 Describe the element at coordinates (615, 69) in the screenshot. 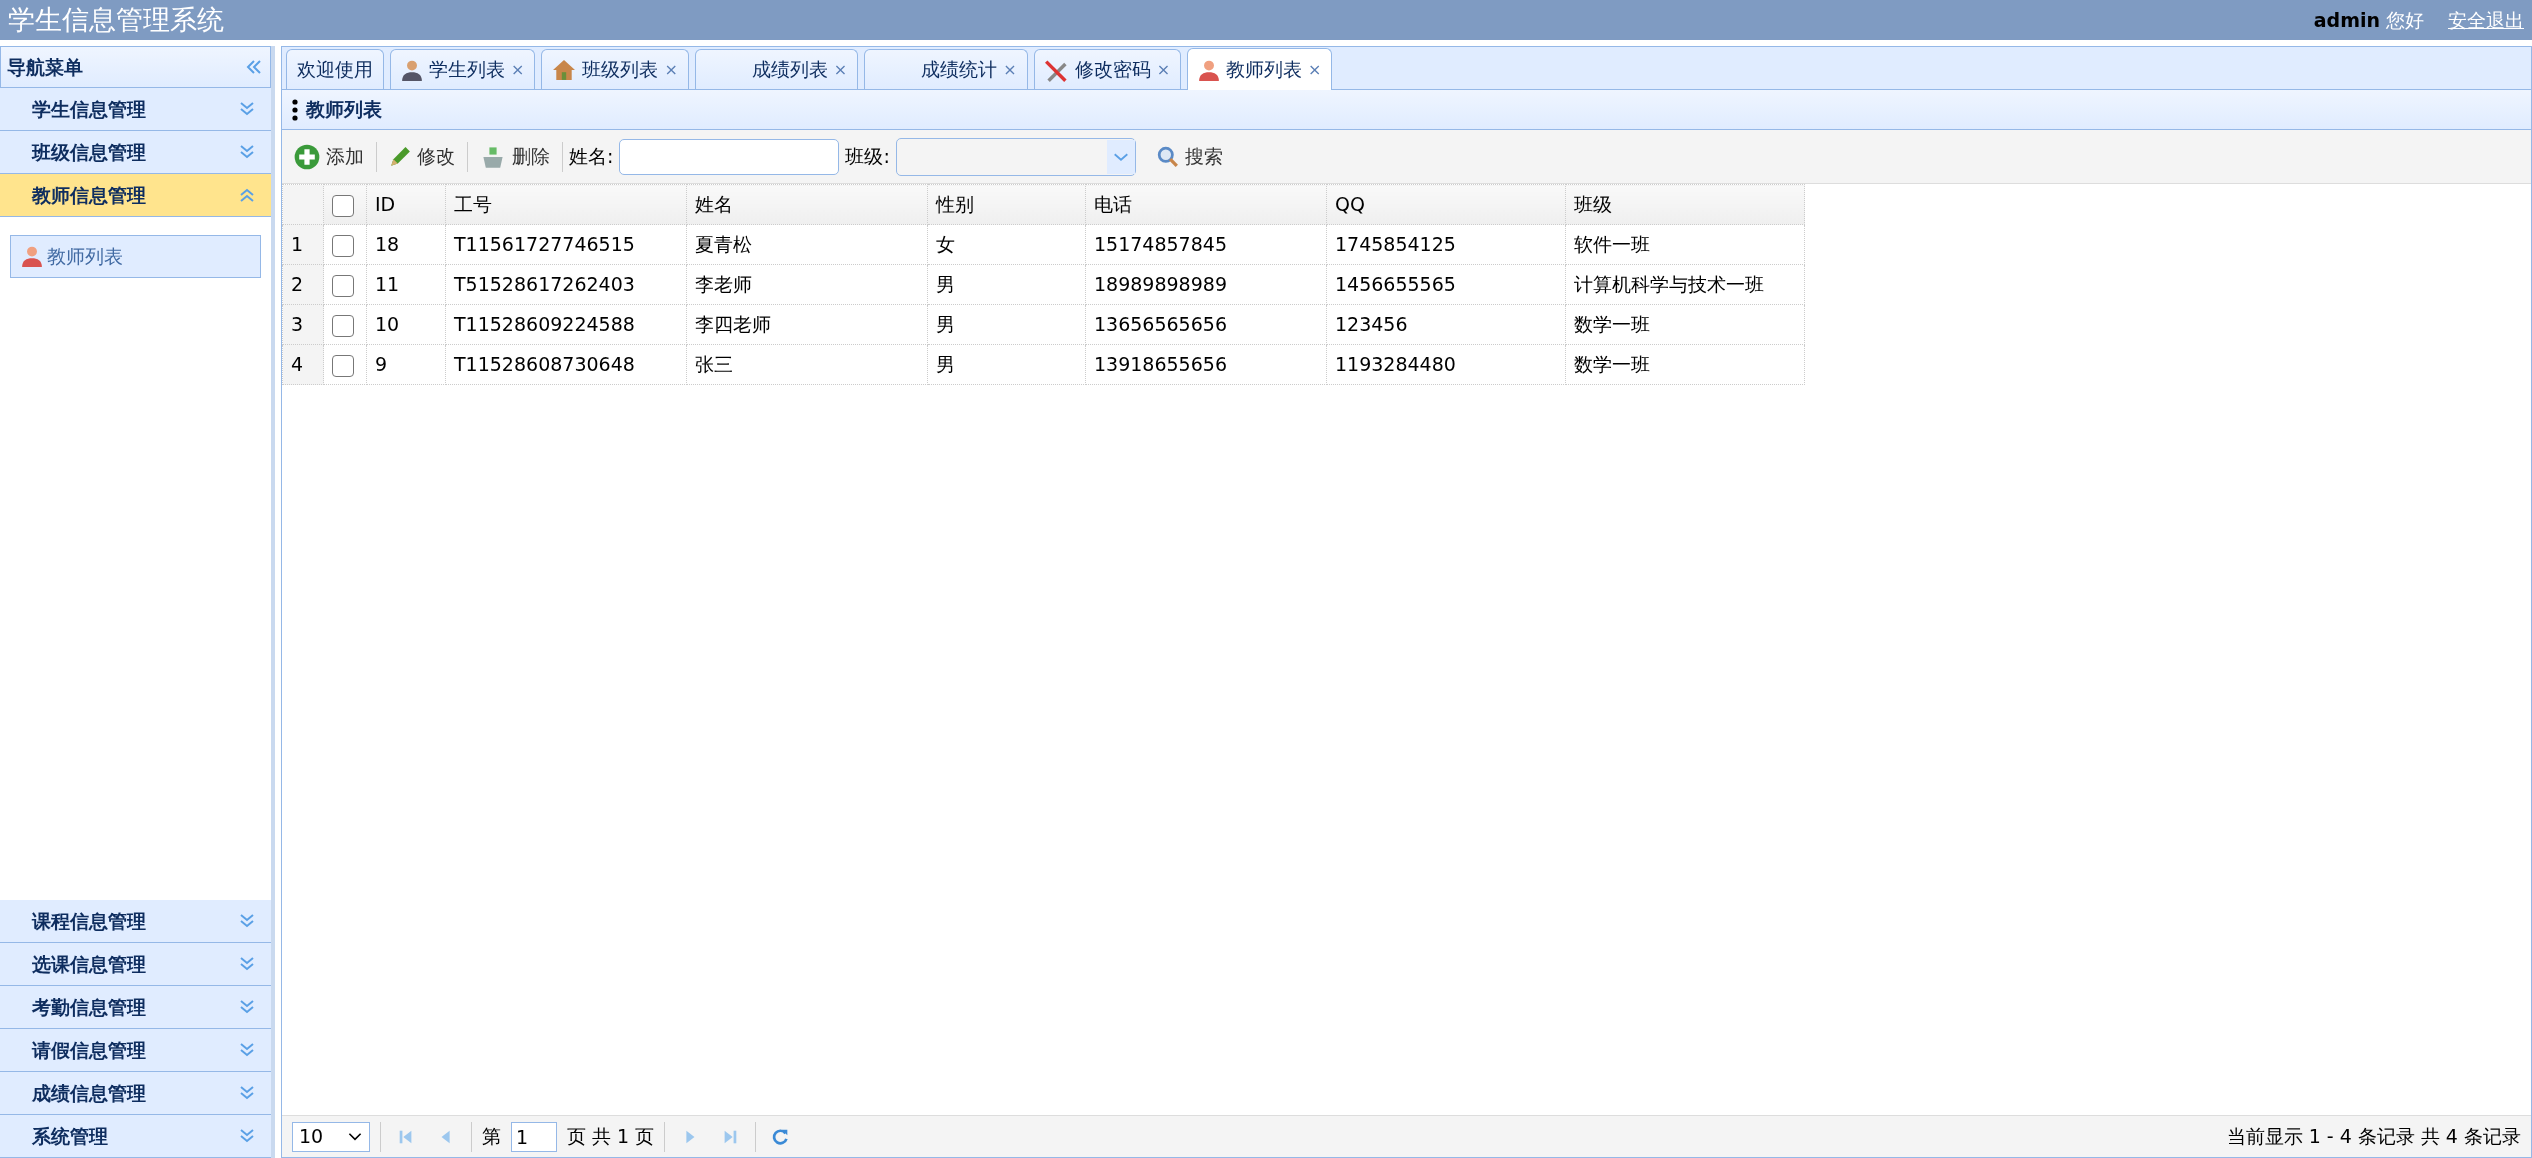

I see `tab: 班级列表 ×` at that location.